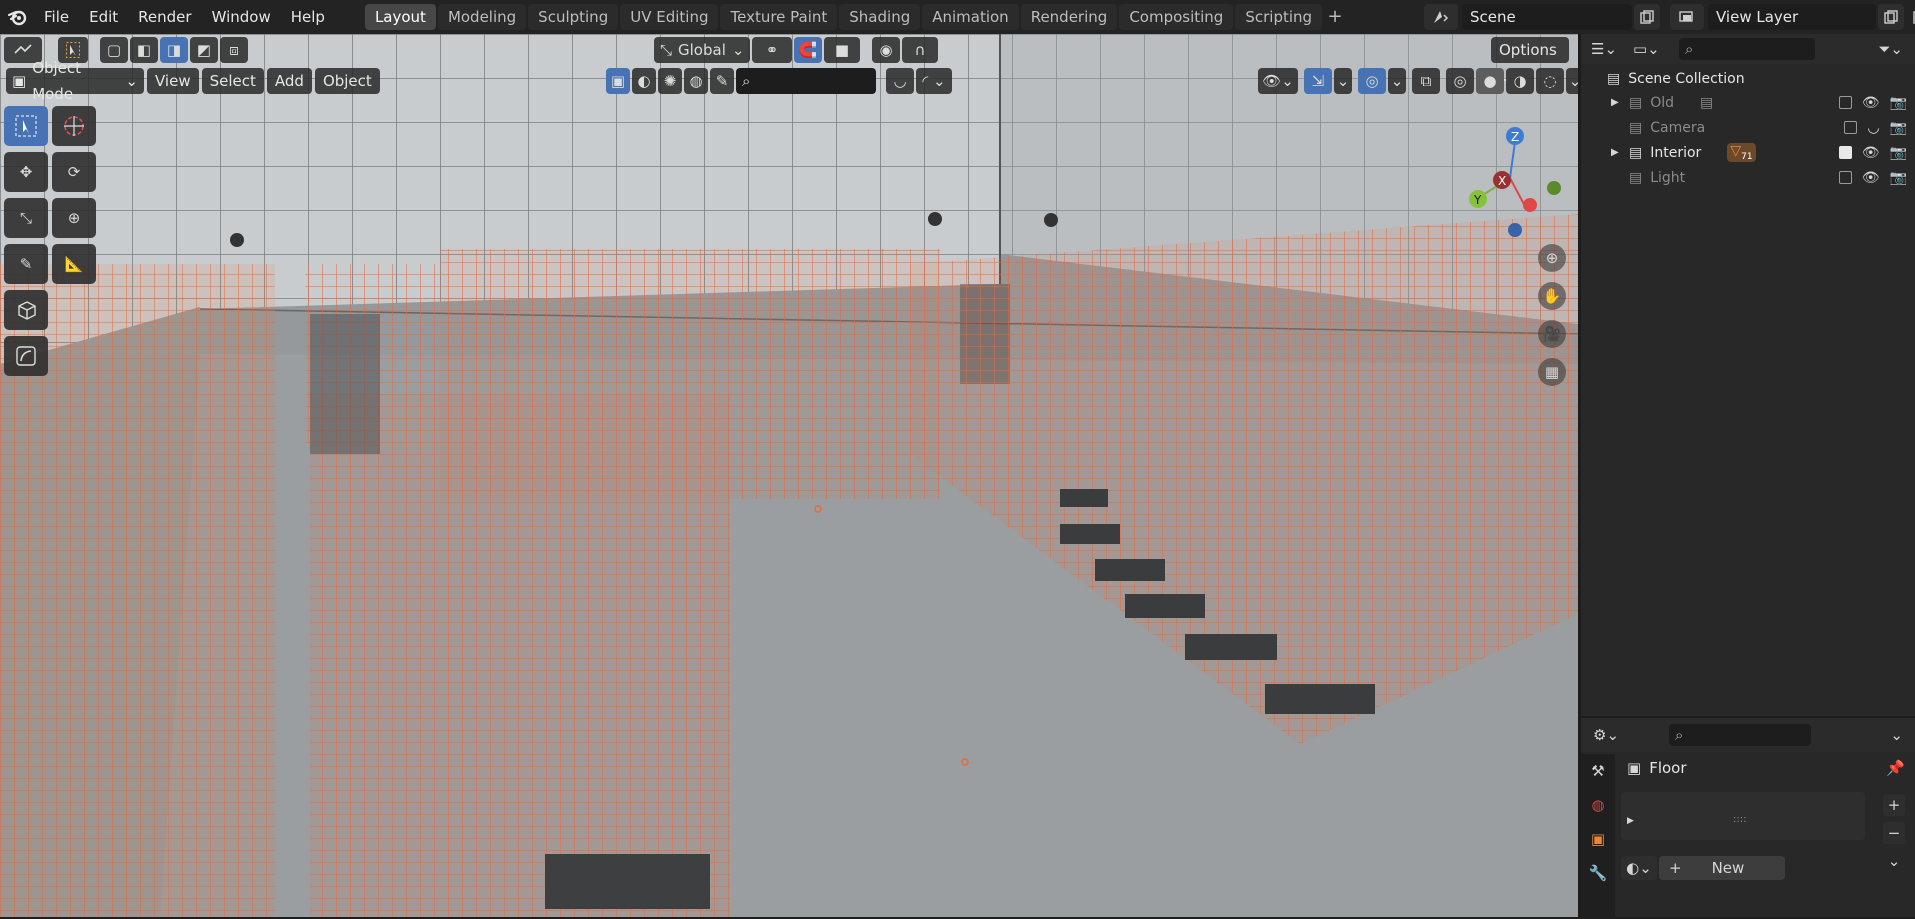 This screenshot has height=919, width=1915. I want to click on add-slot-button: +, so click(1894, 805).